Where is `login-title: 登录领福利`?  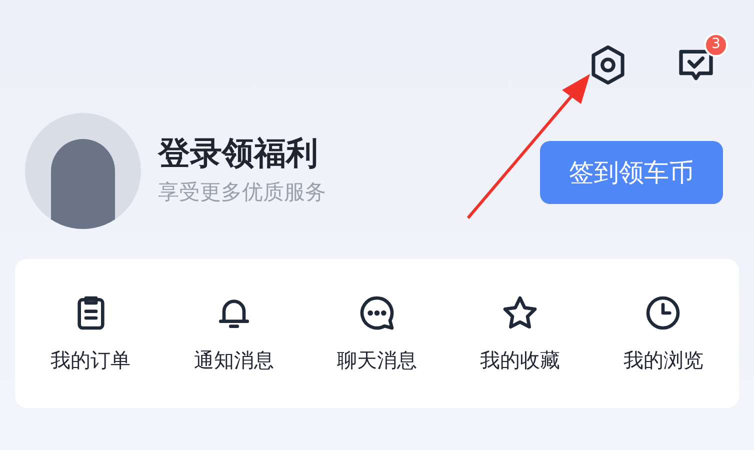
login-title: 登录领福利 is located at coordinates (349, 153).